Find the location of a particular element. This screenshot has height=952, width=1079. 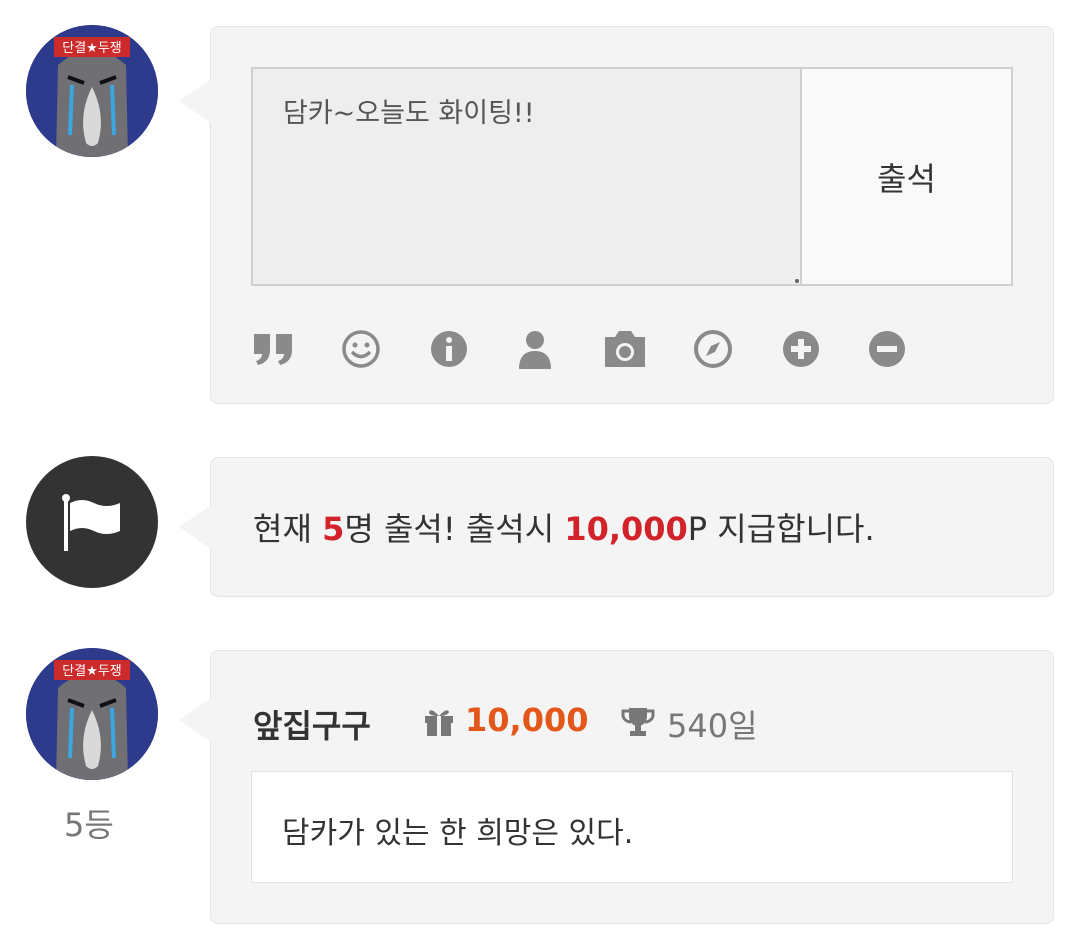

entry-days: 540일 is located at coordinates (712, 726).